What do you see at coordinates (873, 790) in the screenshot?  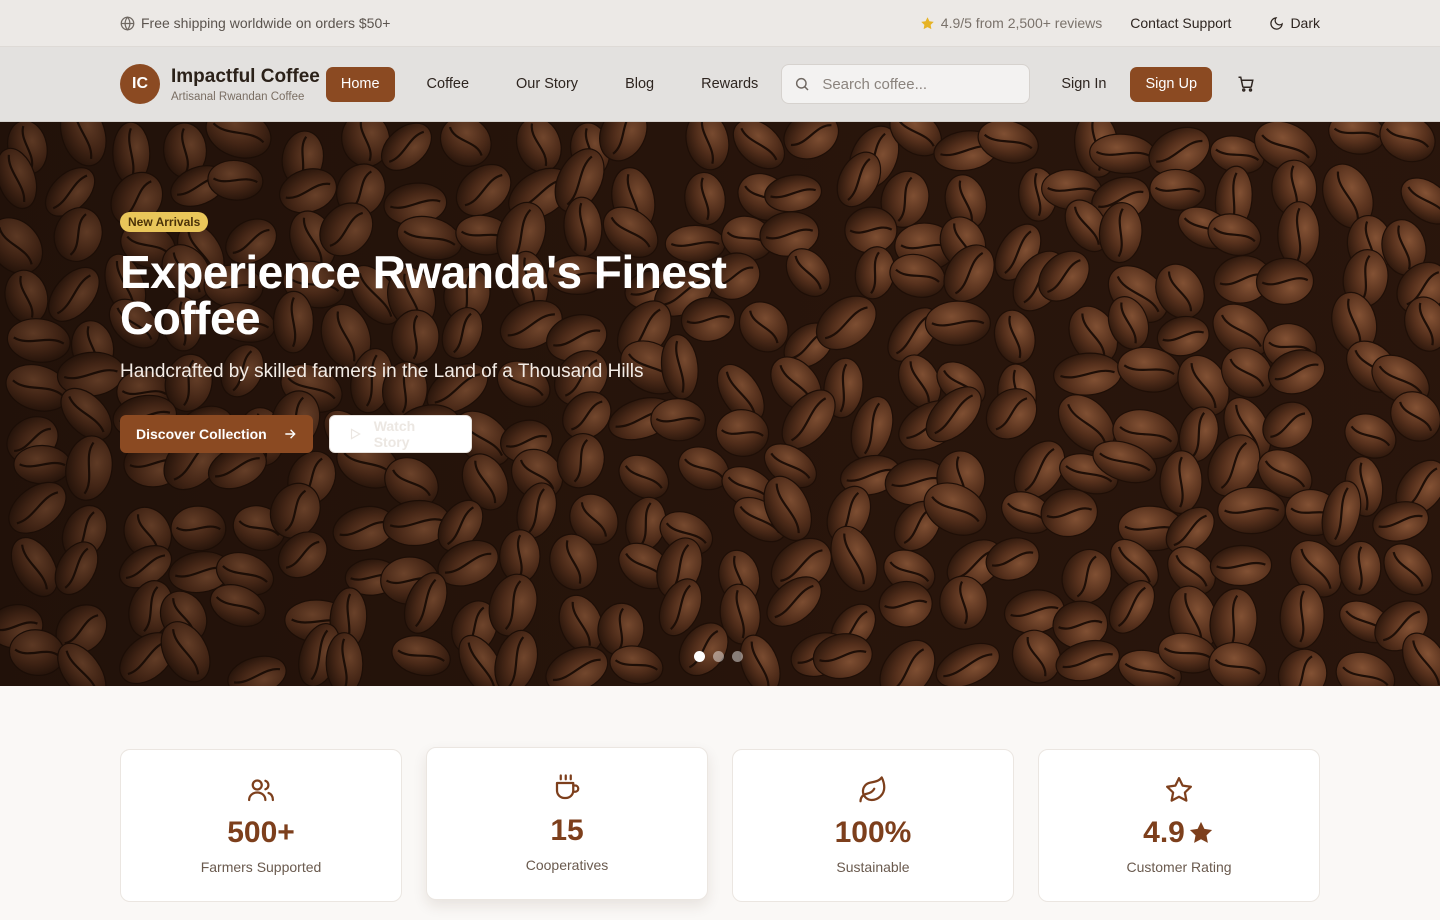 I see `leaf-icon` at bounding box center [873, 790].